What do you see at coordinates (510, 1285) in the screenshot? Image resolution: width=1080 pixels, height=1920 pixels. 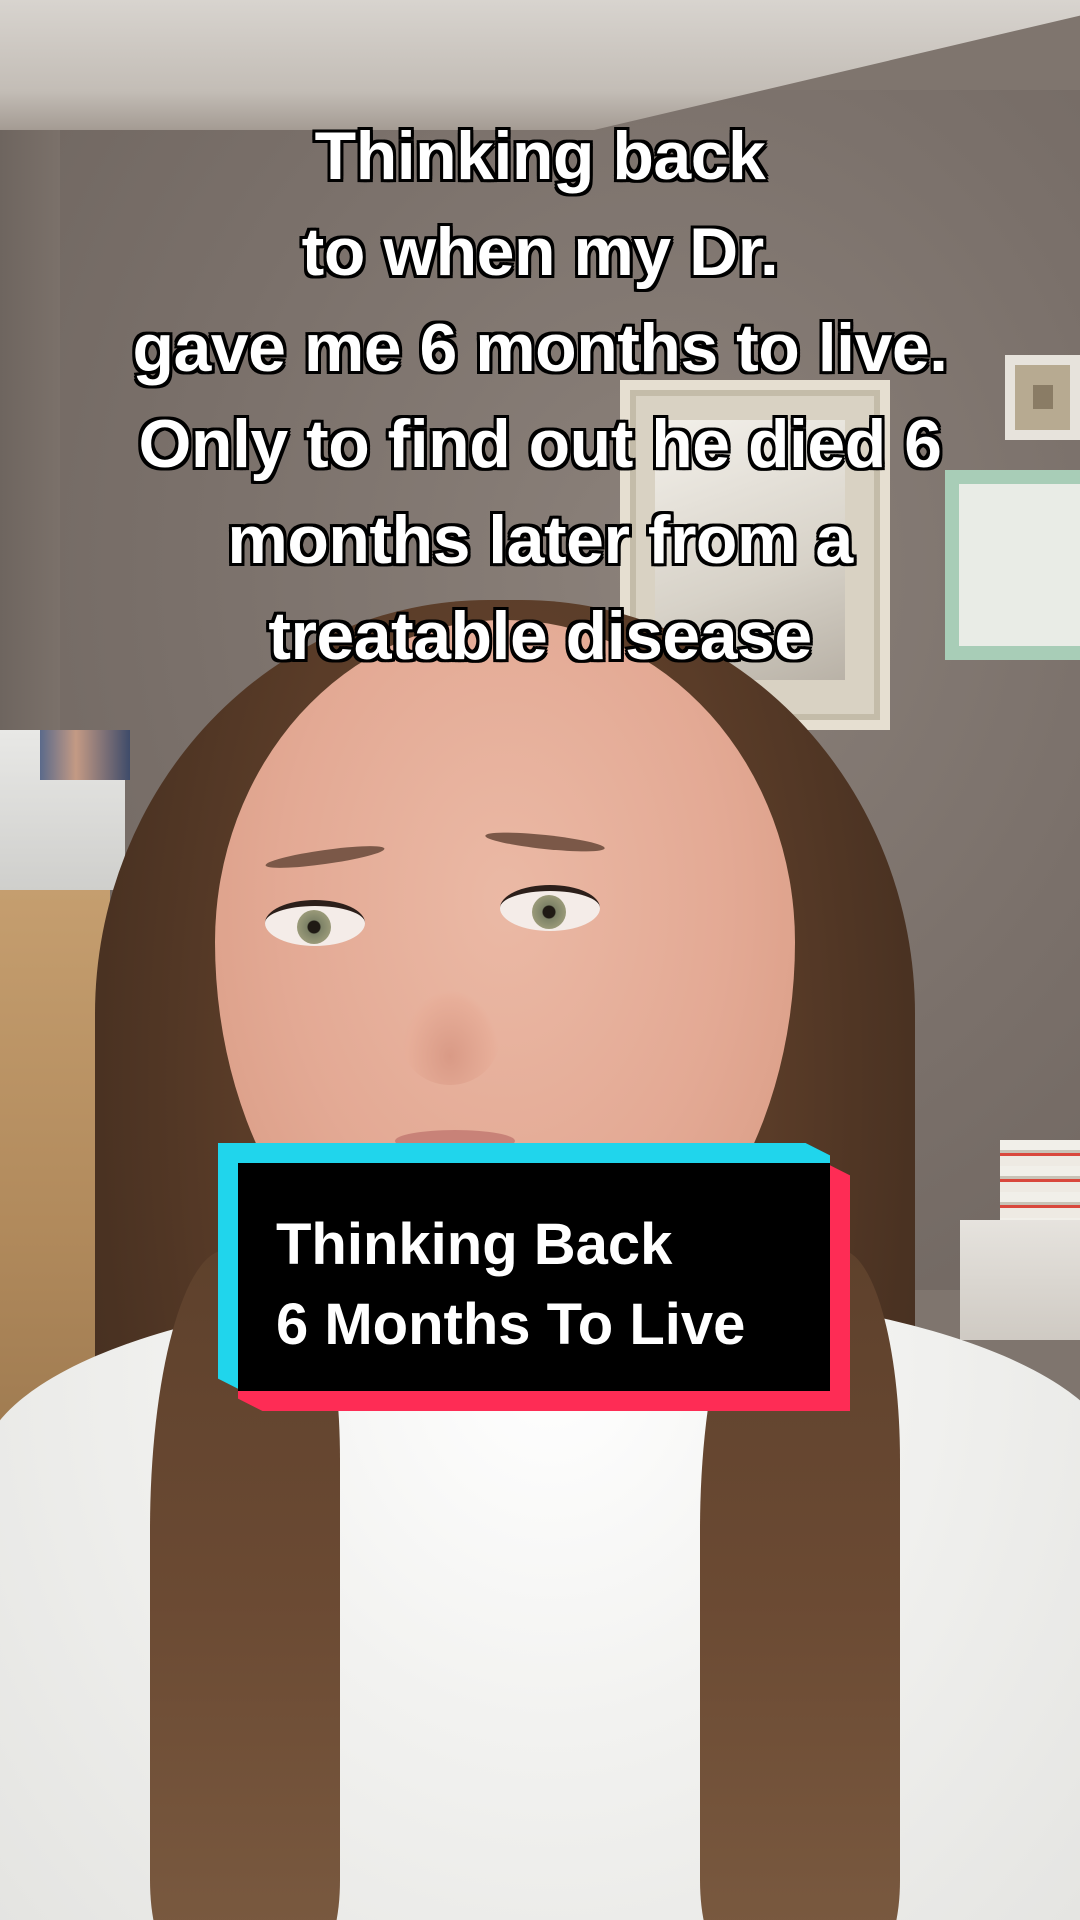 I see `title-card-text: Thinking Back 6 Months To Live` at bounding box center [510, 1285].